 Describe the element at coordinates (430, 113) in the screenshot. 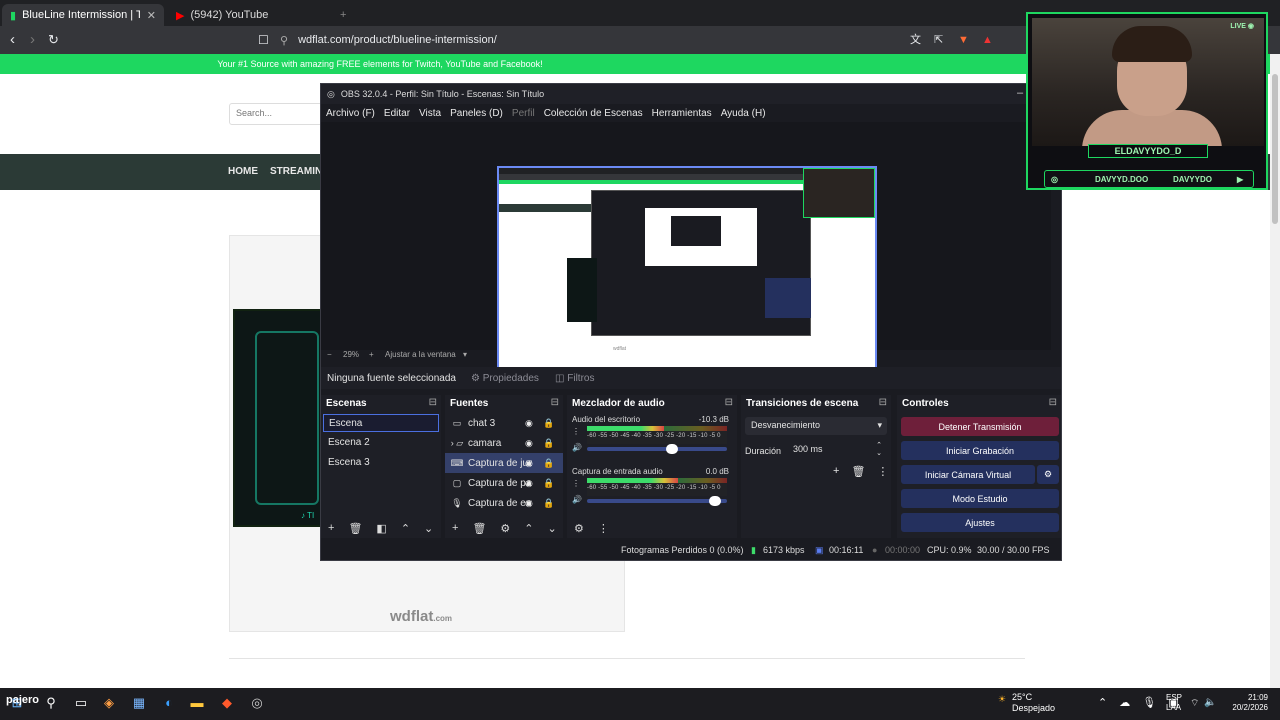

I see `menu-vista: Vista` at that location.